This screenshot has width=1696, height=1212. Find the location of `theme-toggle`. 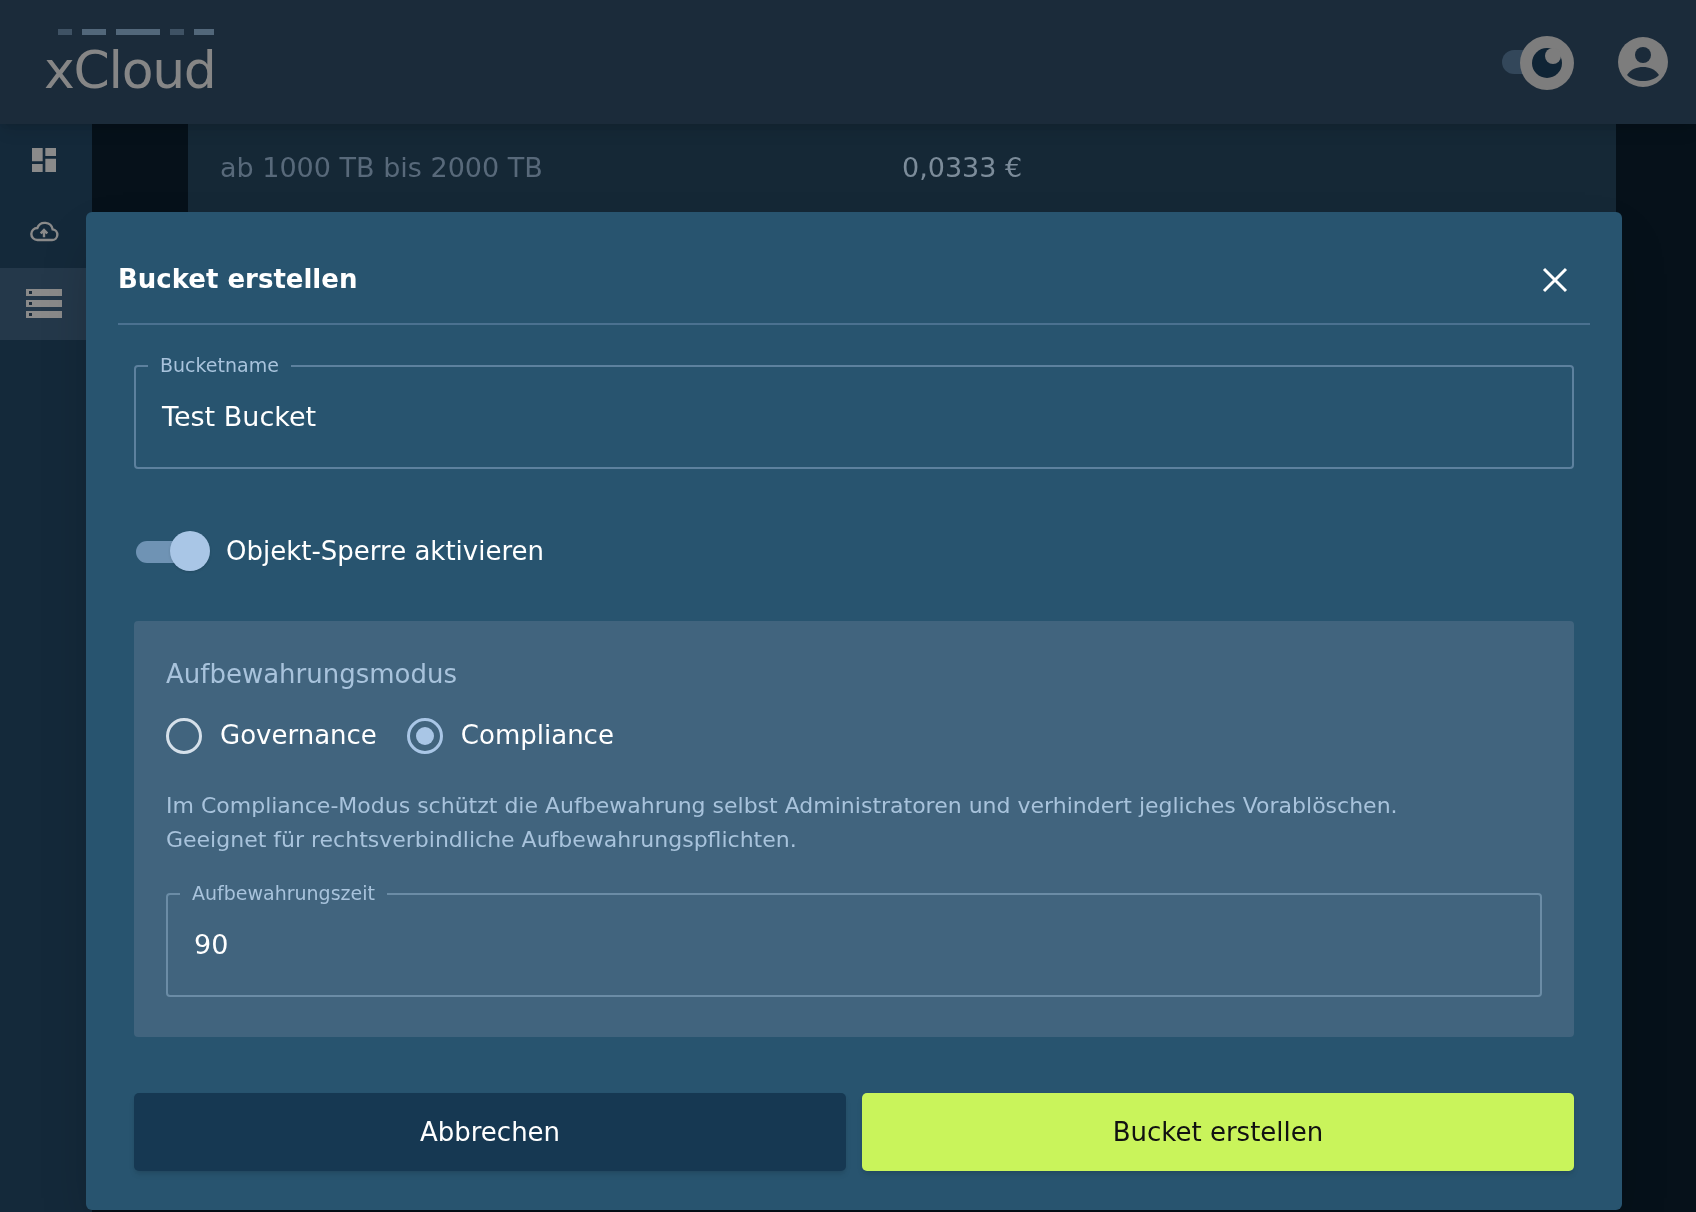

theme-toggle is located at coordinates (1538, 62).